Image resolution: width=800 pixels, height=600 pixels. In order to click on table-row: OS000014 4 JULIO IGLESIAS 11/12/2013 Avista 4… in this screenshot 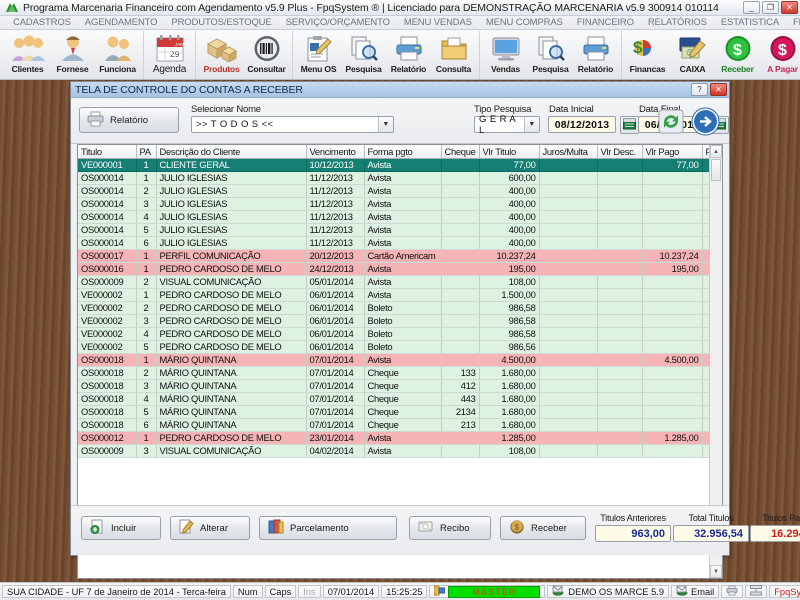, I will do `click(393, 217)`.